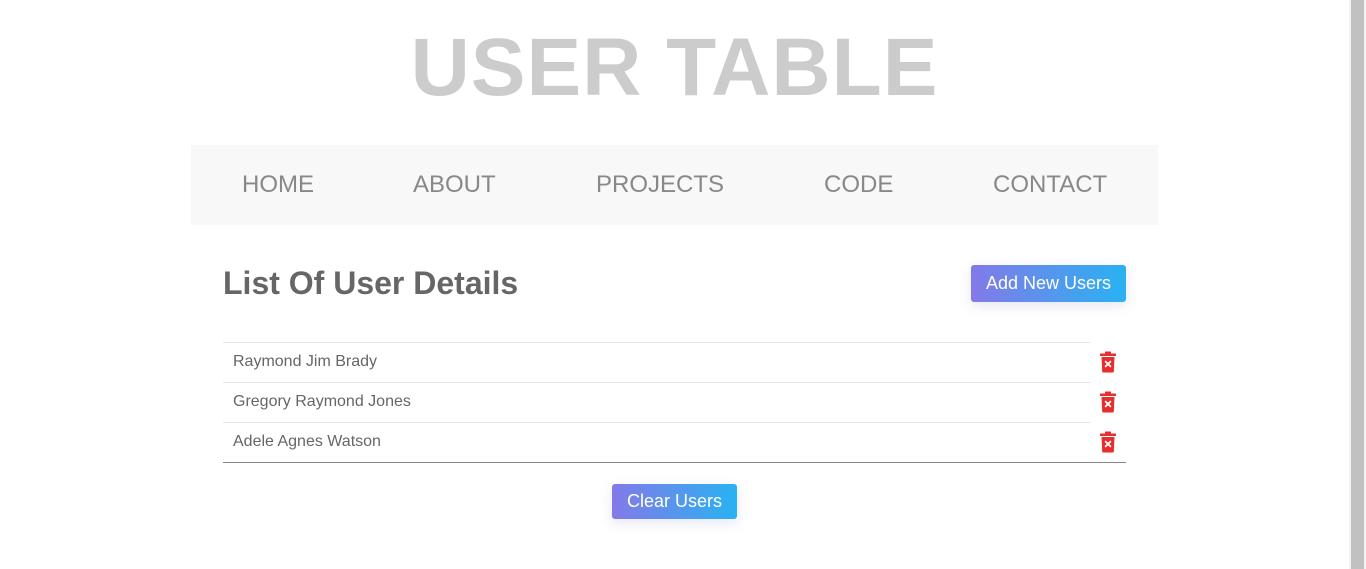  Describe the element at coordinates (307, 441) in the screenshot. I see `user-name: Adele Agnes Watson` at that location.